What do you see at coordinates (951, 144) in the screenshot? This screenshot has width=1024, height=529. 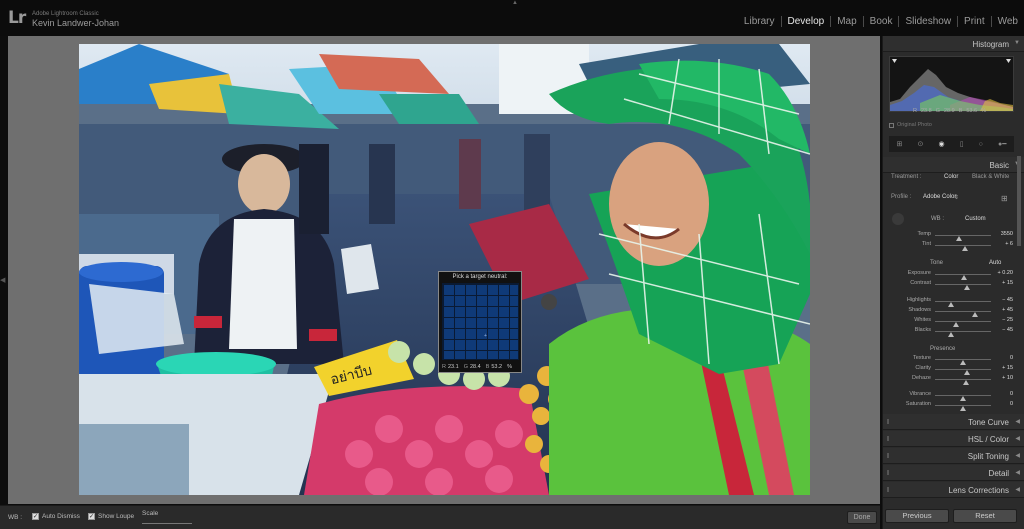 I see `tool-strip: ⊞ ⊙ ◉ ▯ ○ ●━` at bounding box center [951, 144].